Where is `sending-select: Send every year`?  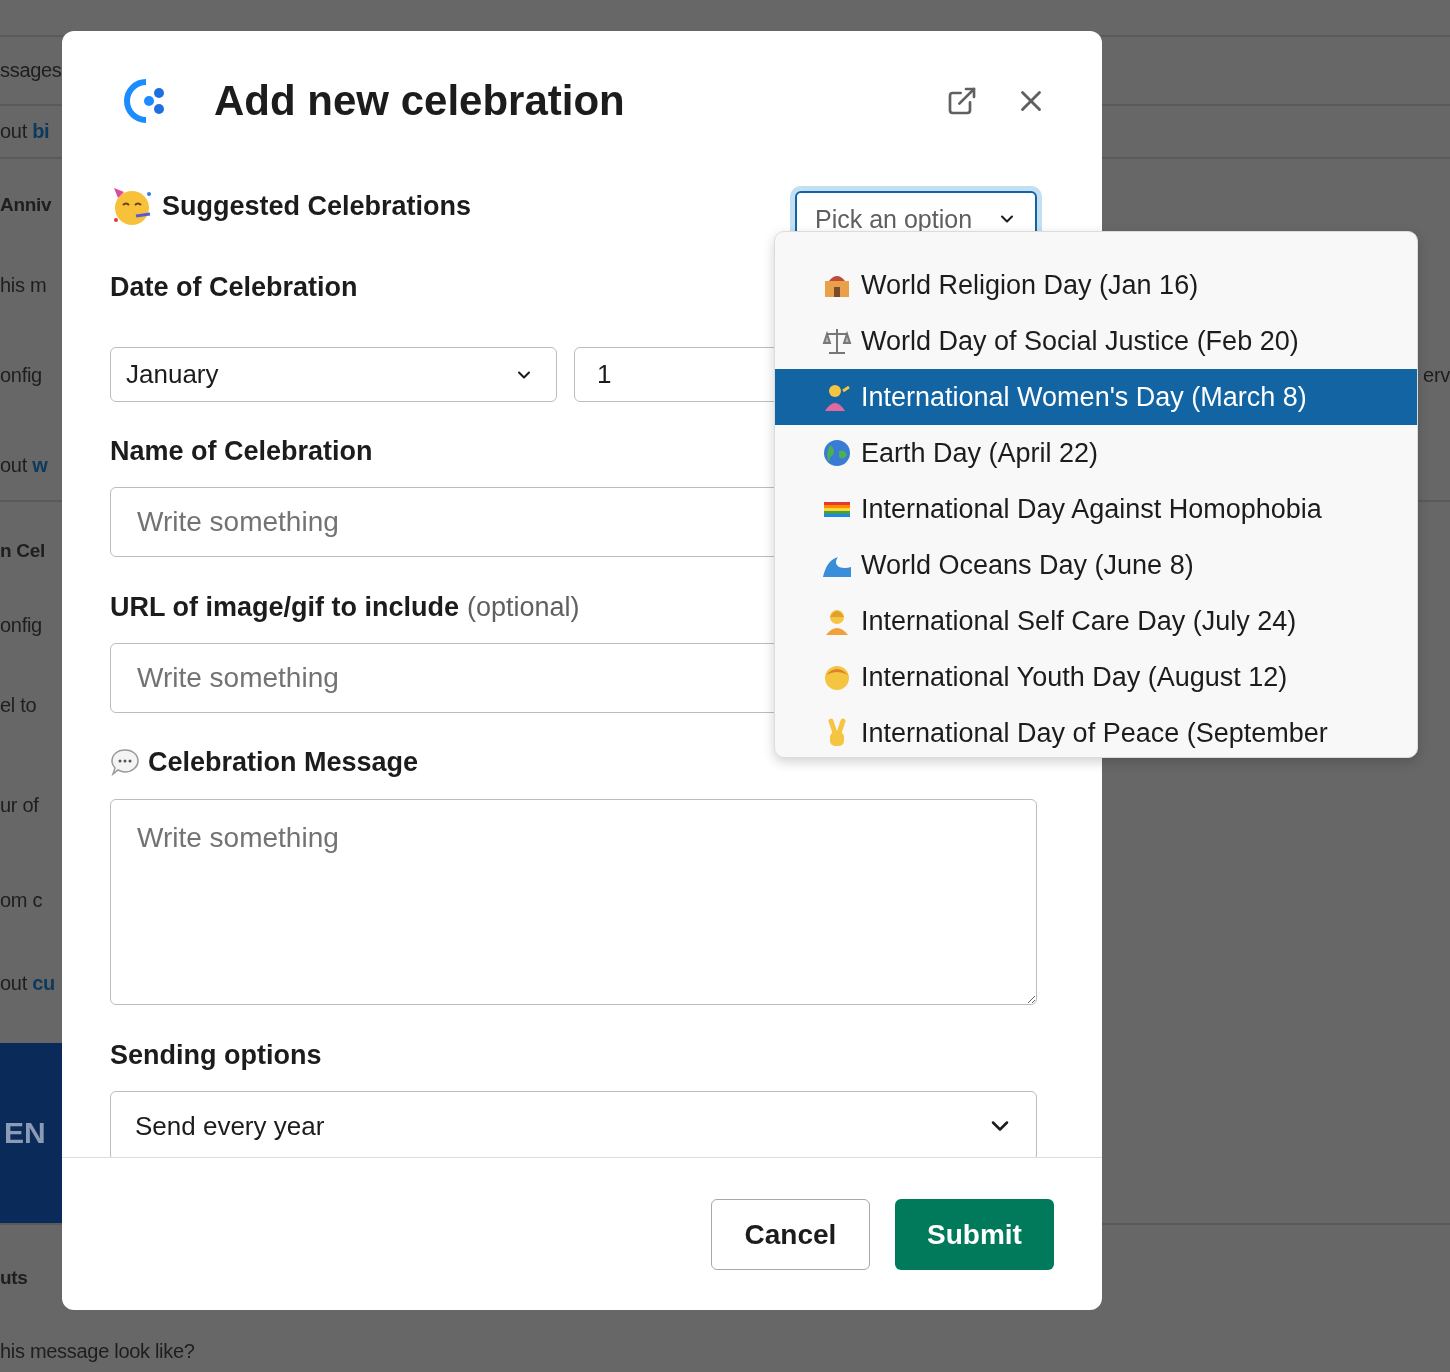 sending-select: Send every year is located at coordinates (573, 1124).